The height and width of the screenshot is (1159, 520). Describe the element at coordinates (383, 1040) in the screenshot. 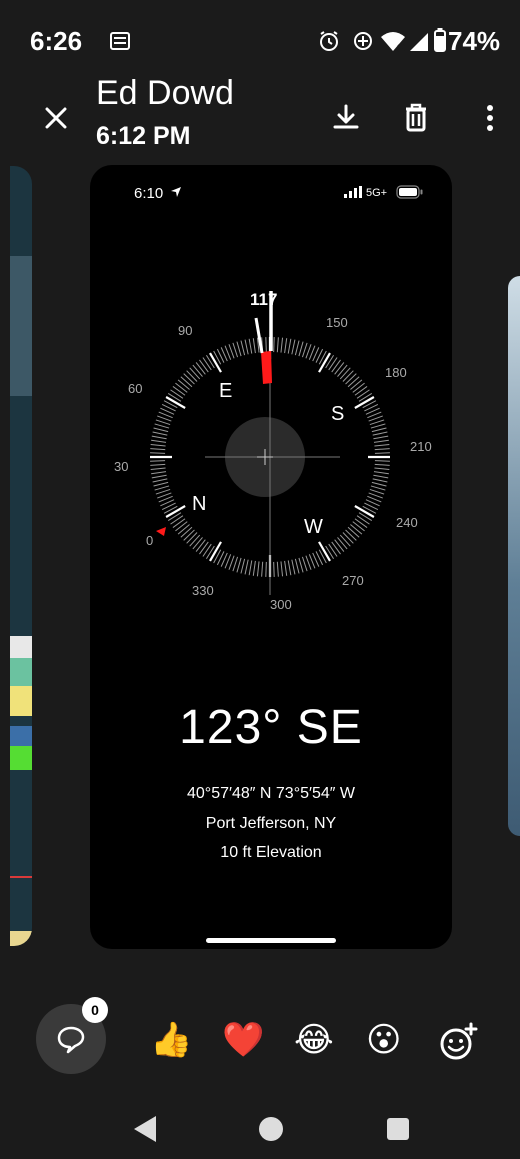

I see `reaction-surprised: 😮` at that location.